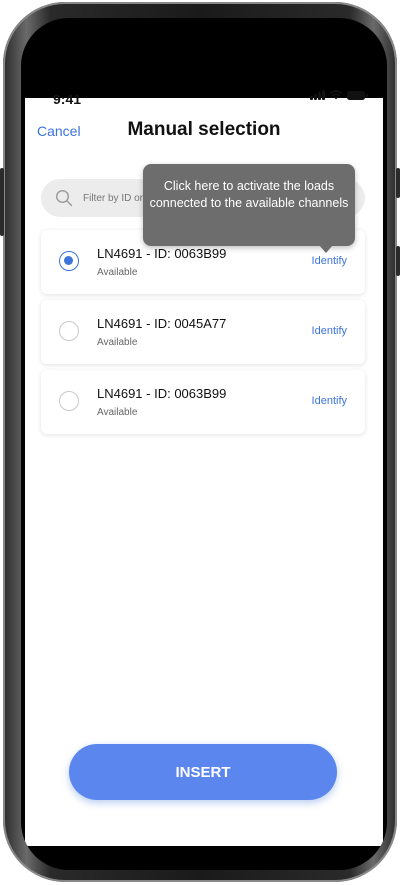 The width and height of the screenshot is (402, 885). What do you see at coordinates (398, 261) in the screenshot?
I see `volume-button` at bounding box center [398, 261].